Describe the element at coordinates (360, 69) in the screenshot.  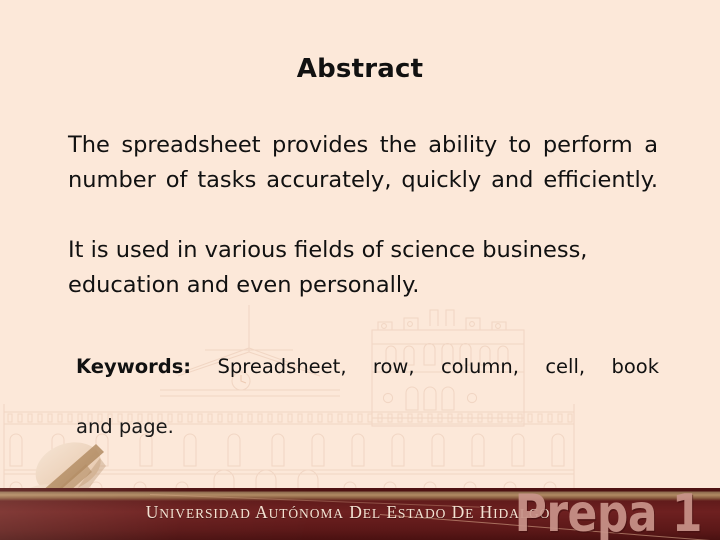
I see `page-title: Abstract` at that location.